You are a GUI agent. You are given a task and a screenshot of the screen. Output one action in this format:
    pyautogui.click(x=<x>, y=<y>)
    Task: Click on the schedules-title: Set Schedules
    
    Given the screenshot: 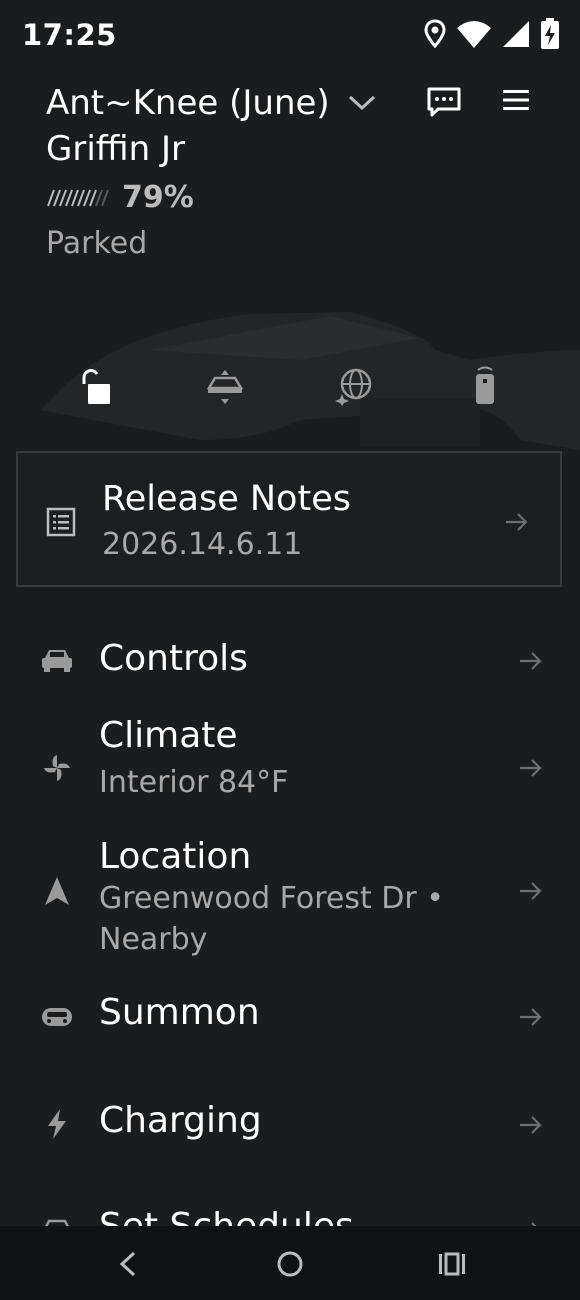 What is the action you would take?
    pyautogui.click(x=226, y=1216)
    